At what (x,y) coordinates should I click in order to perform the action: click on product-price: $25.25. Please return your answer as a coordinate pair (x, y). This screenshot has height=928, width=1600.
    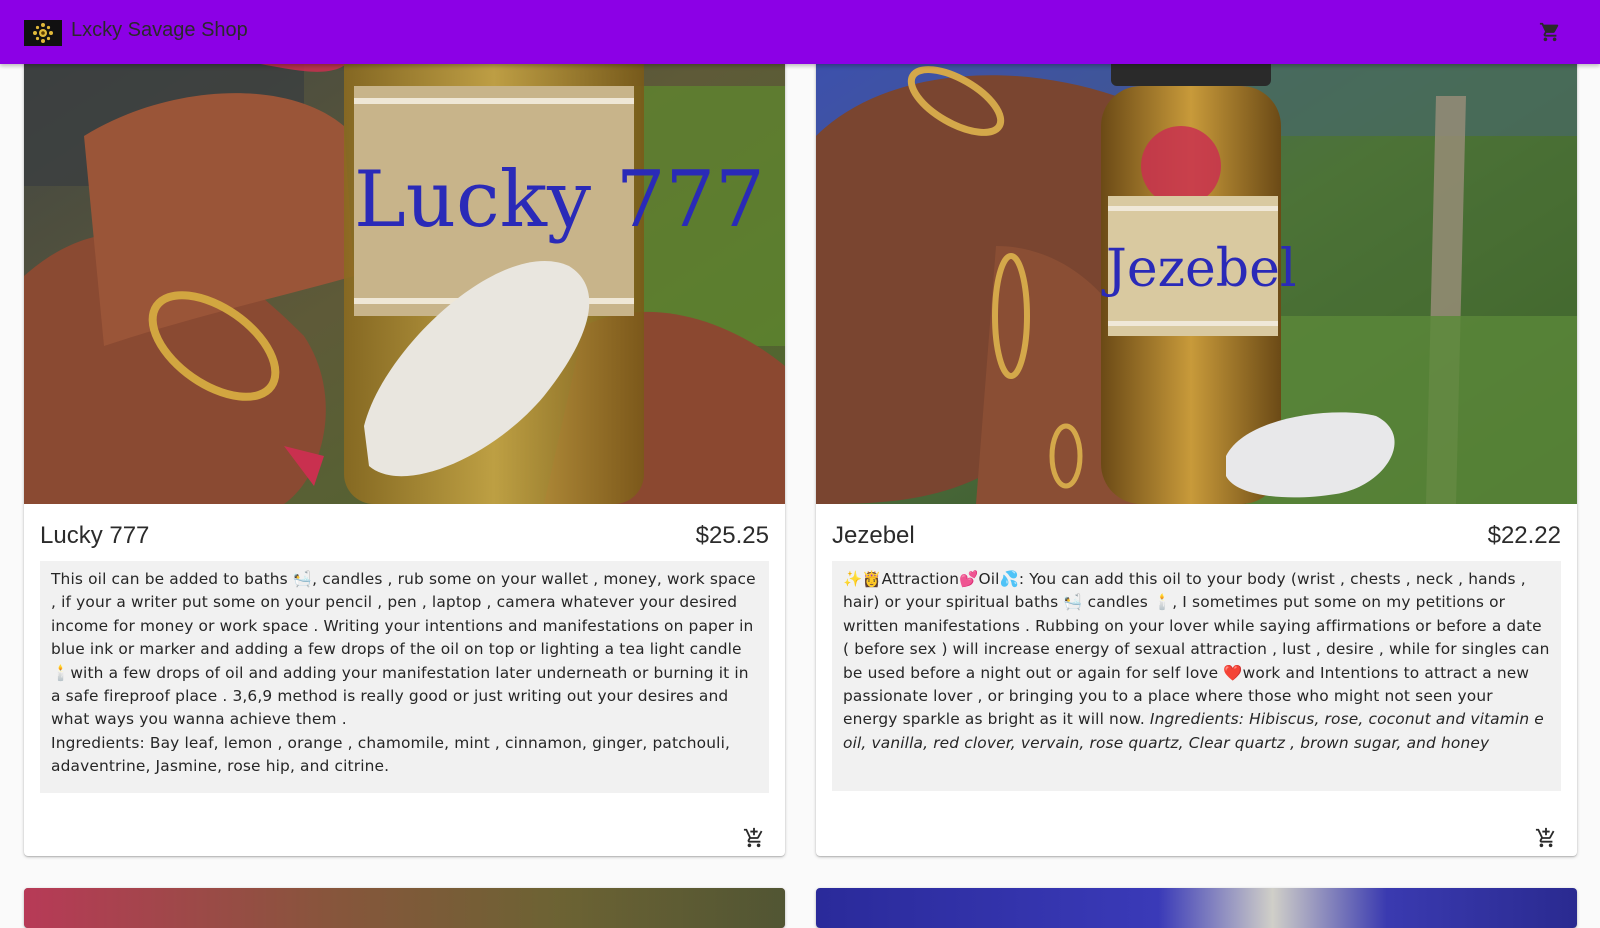
    Looking at the image, I should click on (732, 535).